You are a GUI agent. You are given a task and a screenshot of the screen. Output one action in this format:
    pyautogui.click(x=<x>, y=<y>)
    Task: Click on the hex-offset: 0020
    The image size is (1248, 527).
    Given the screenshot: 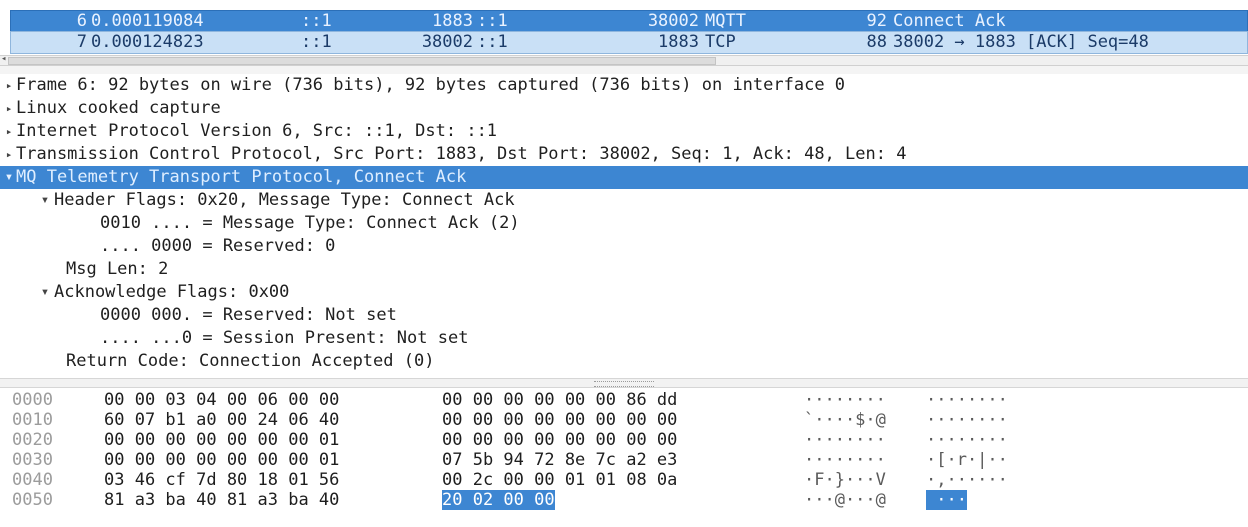 What is the action you would take?
    pyautogui.click(x=32, y=440)
    